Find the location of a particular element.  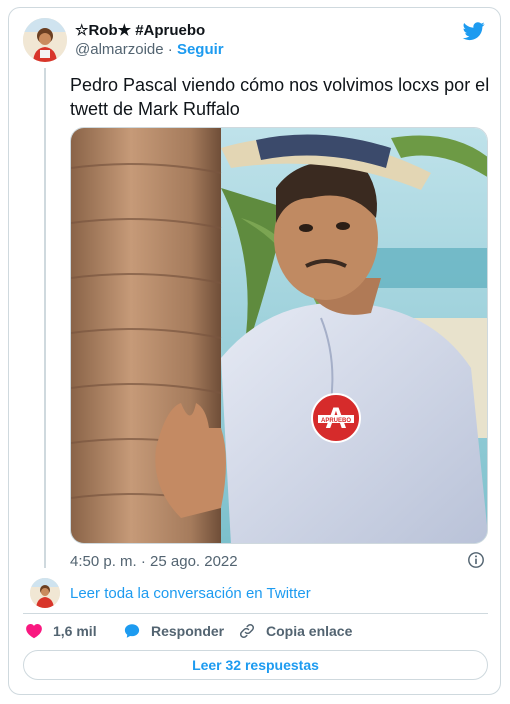

actions-bar: 1,6 mil Responder Copia enlace is located at coordinates (255, 632).